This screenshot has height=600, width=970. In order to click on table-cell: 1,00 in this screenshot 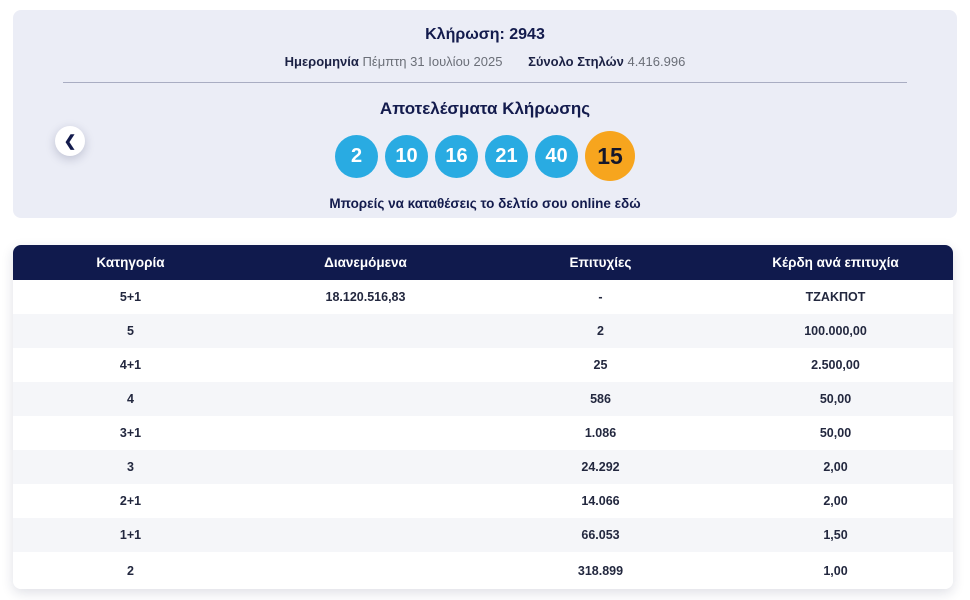, I will do `click(835, 570)`.